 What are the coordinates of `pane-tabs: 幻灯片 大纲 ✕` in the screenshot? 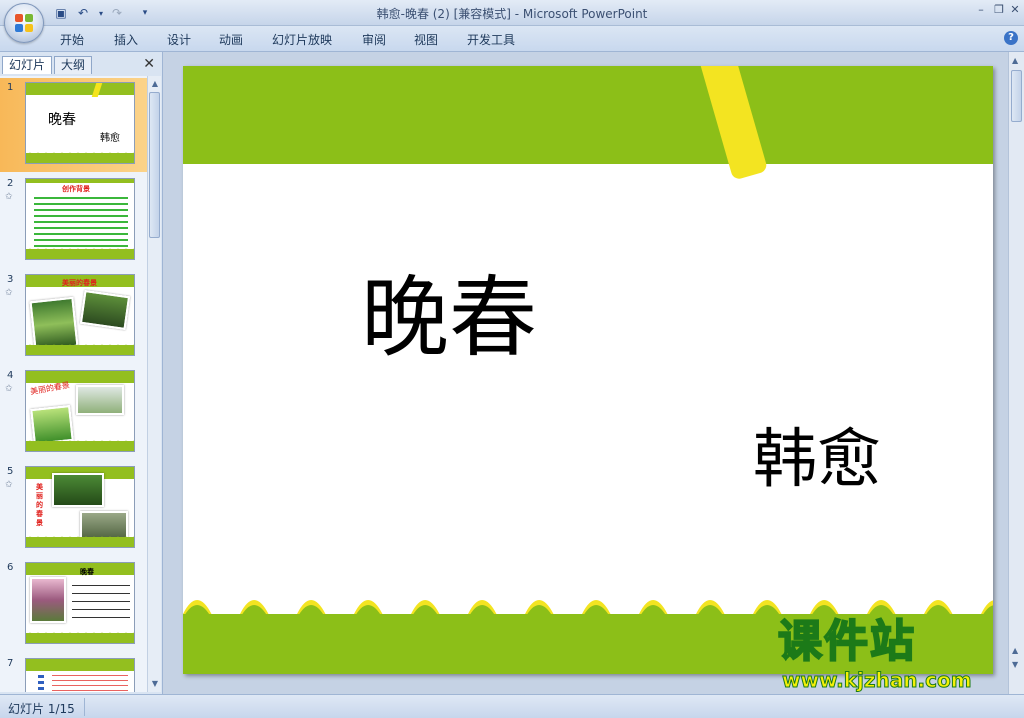 It's located at (81, 64).